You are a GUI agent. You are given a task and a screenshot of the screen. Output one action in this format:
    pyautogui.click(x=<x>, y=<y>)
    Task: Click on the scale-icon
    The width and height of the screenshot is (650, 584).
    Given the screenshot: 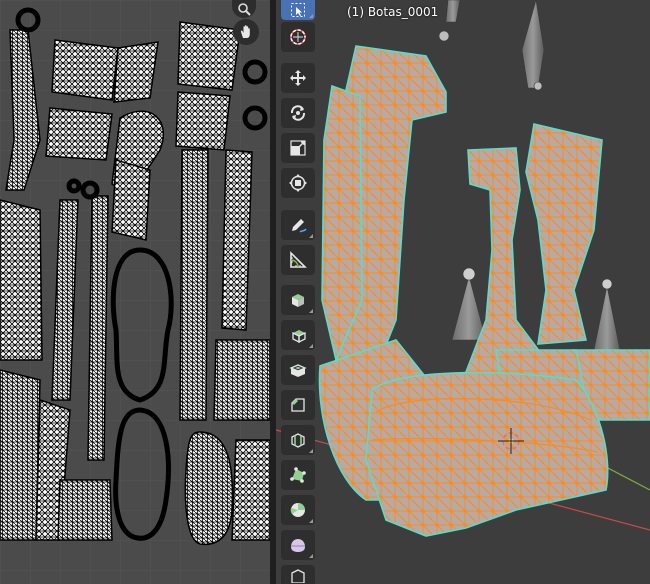 What is the action you would take?
    pyautogui.click(x=298, y=148)
    